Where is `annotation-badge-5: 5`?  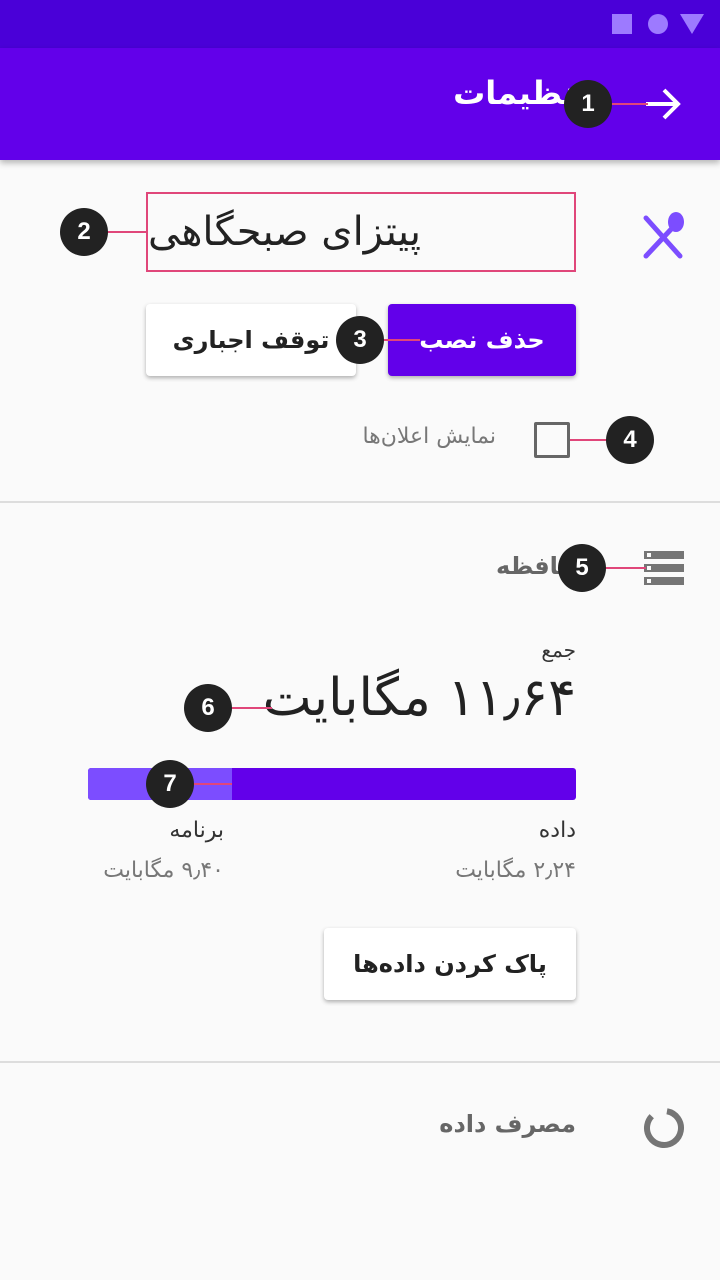
annotation-badge-5: 5 is located at coordinates (582, 568).